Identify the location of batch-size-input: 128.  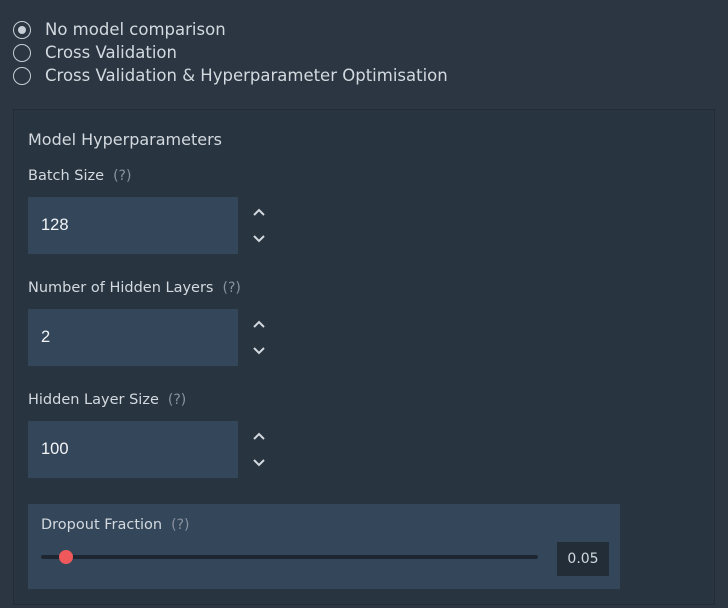
(133, 225).